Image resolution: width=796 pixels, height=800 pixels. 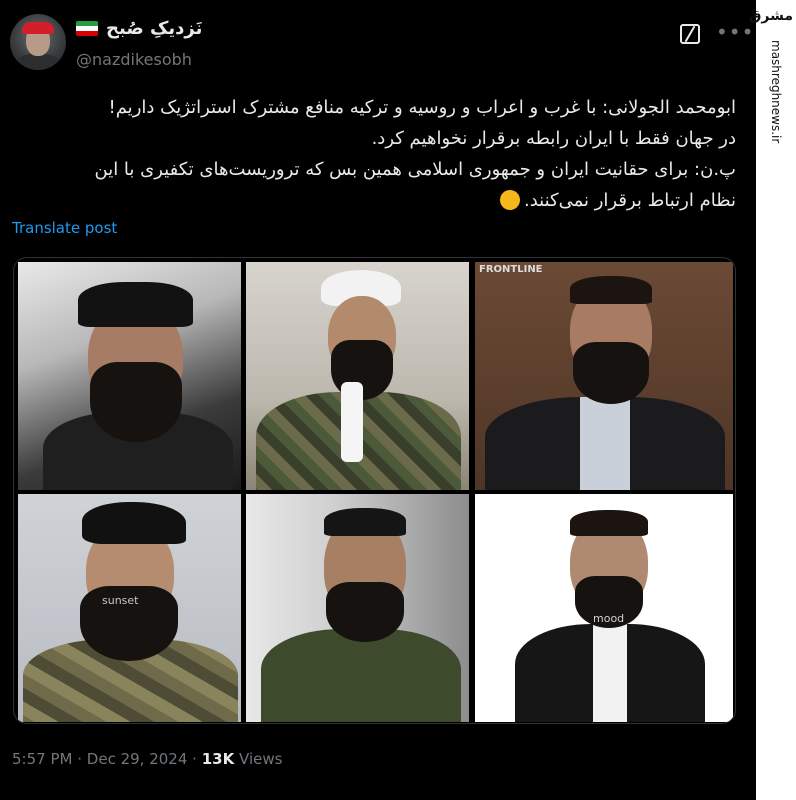 I want to click on author-display-name: نَزدیکِ صُبح, so click(x=154, y=28).